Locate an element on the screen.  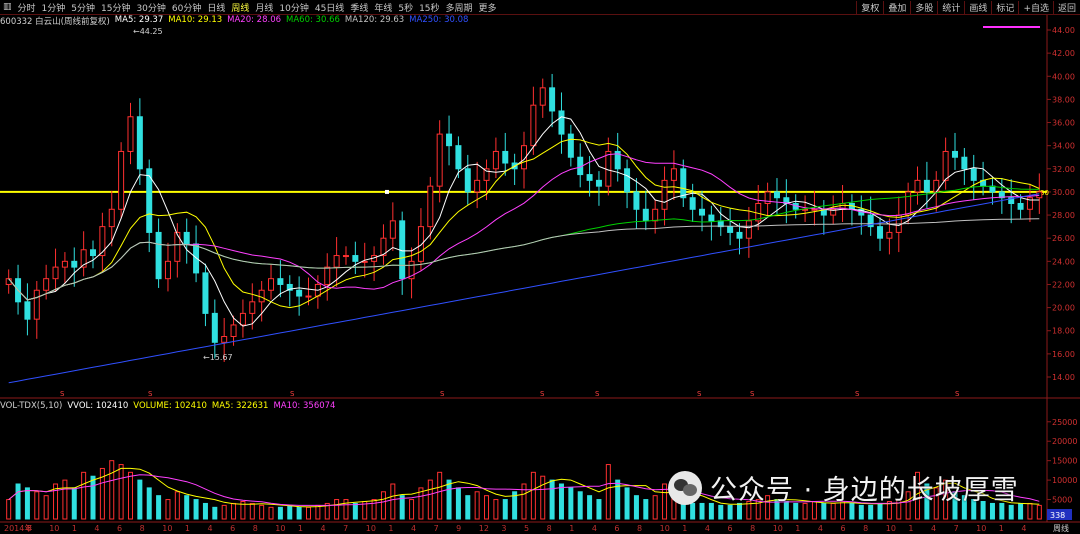
price-tick-label: 22.00 is located at coordinates (1063, 284).